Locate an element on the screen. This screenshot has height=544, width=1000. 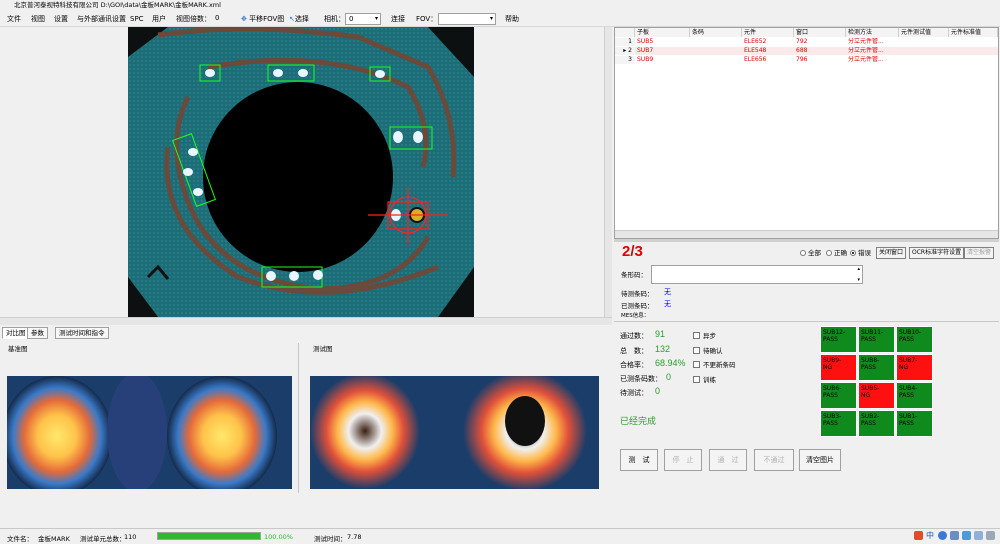
col-part: 元件 is located at coordinates (768, 32).